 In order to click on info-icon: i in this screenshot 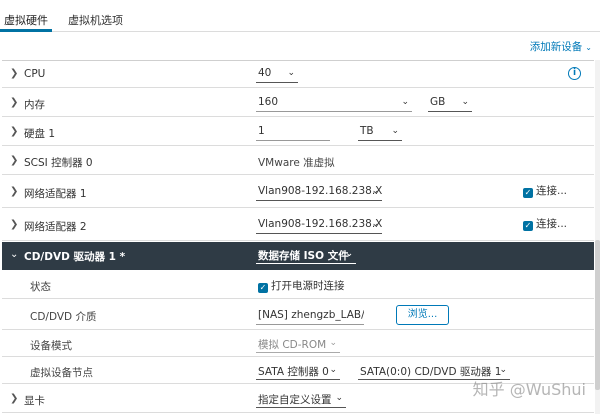, I will do `click(574, 73)`.